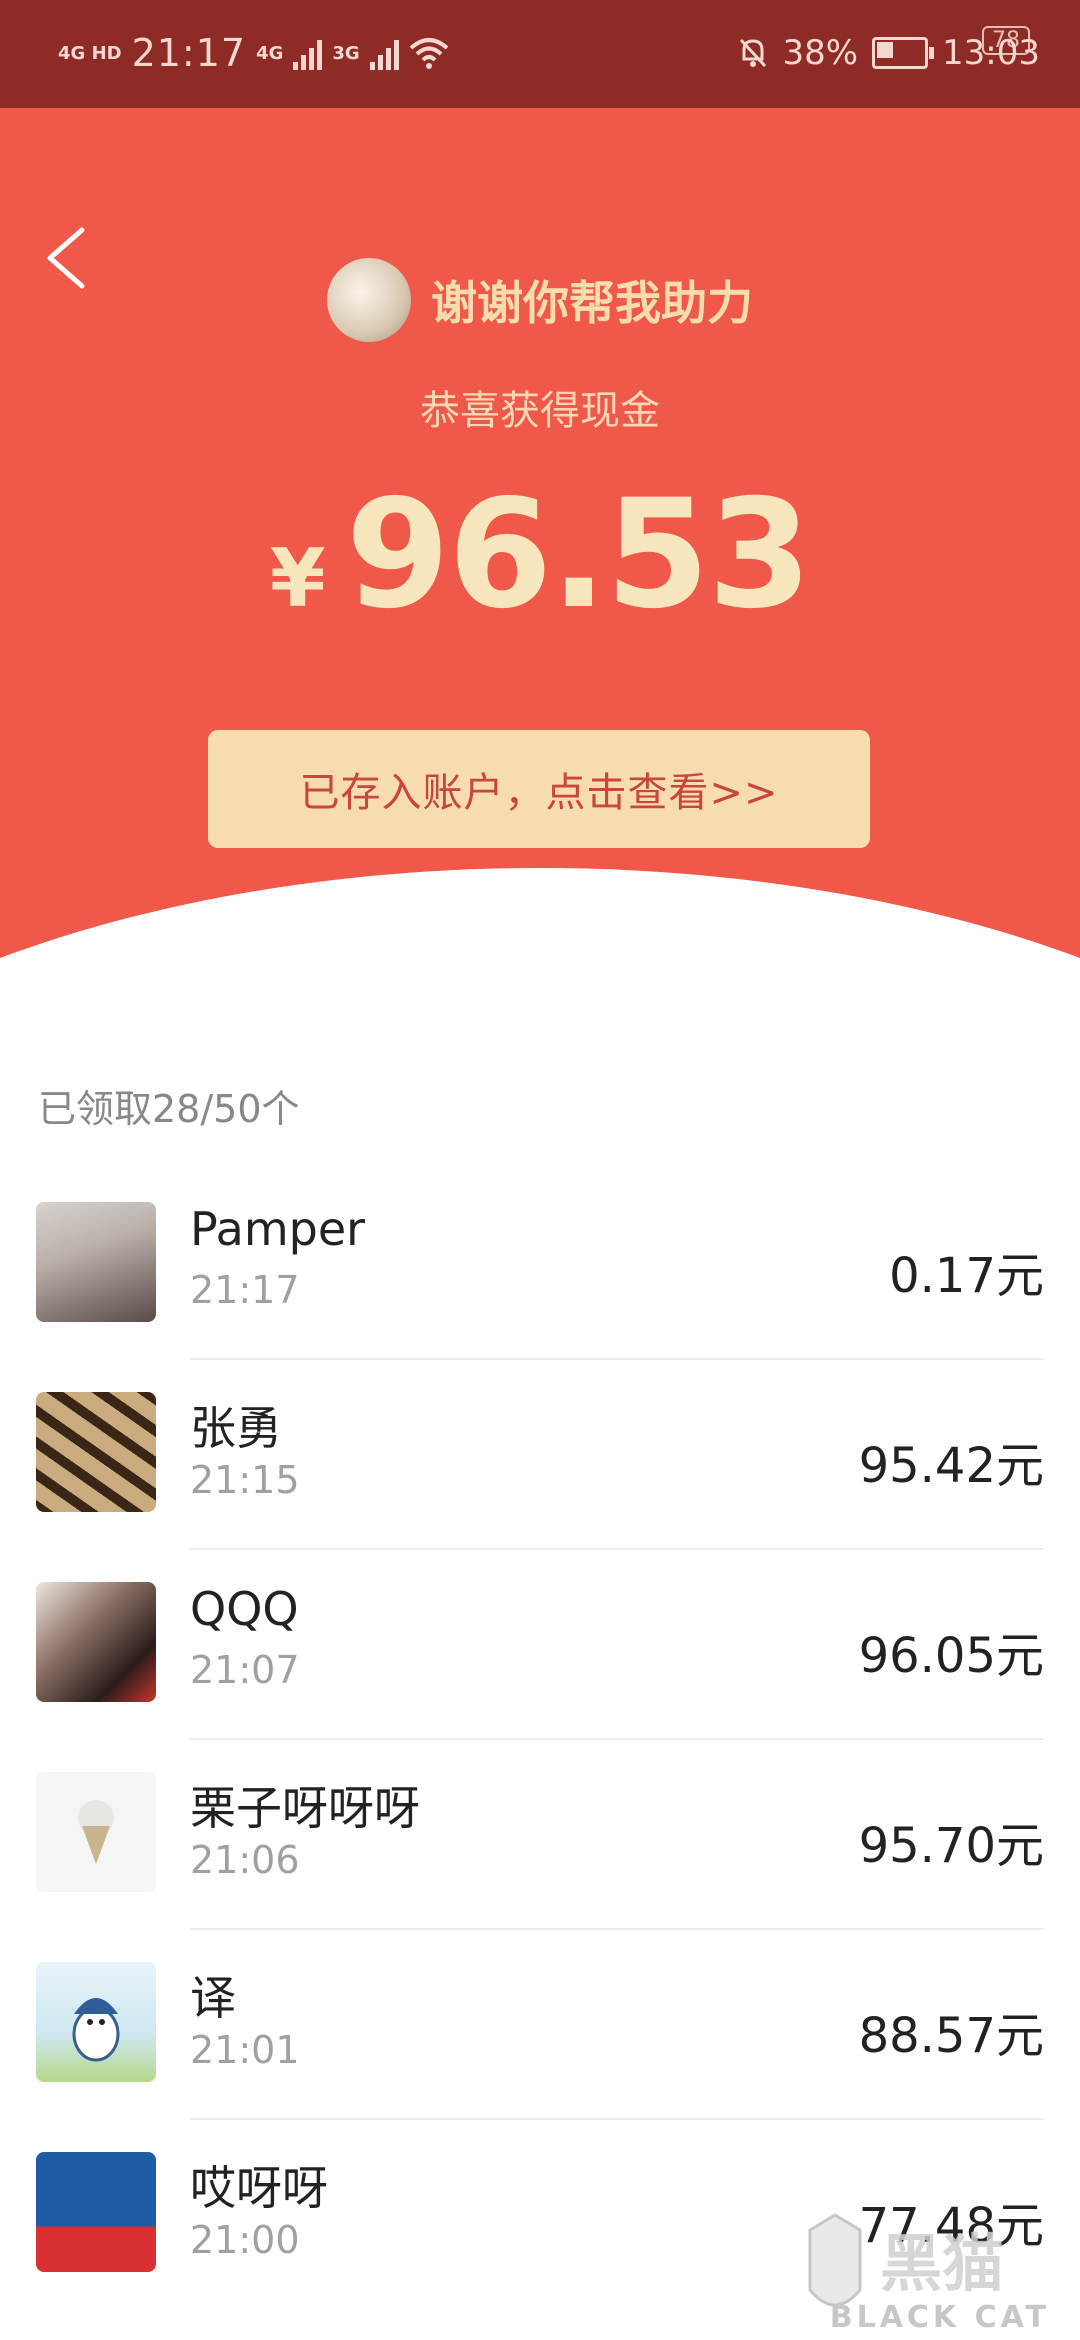 The height and width of the screenshot is (2340, 1080). What do you see at coordinates (245, 1670) in the screenshot?
I see `recipient-time: 21:07` at bounding box center [245, 1670].